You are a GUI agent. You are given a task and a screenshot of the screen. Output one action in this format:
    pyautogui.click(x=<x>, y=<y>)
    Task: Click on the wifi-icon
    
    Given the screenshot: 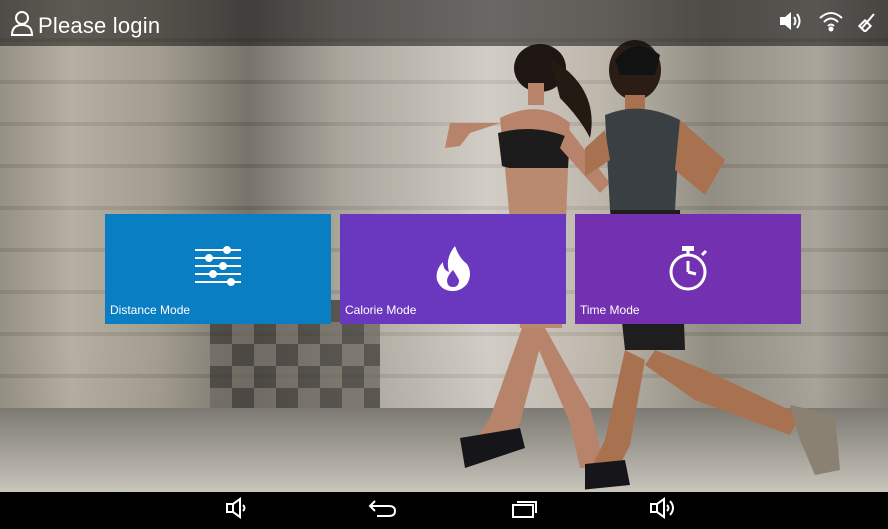 What is the action you would take?
    pyautogui.click(x=831, y=23)
    